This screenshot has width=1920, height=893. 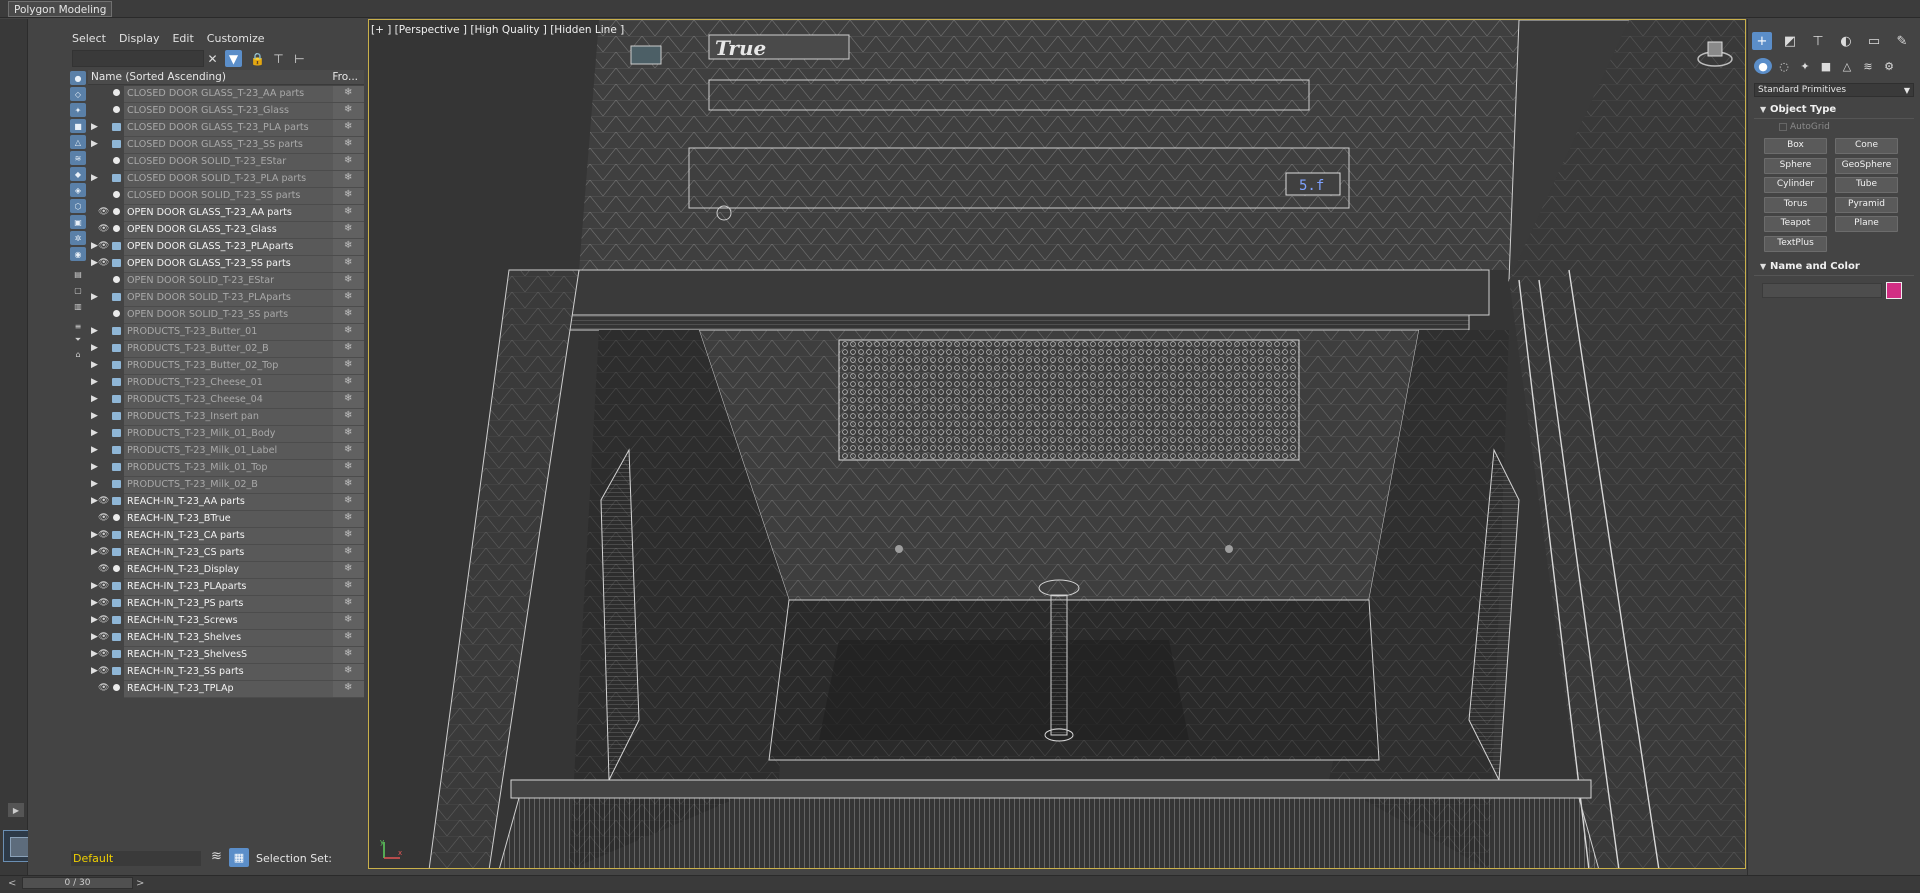 What do you see at coordinates (1783, 127) in the screenshot?
I see `autogrid-checkbox` at bounding box center [1783, 127].